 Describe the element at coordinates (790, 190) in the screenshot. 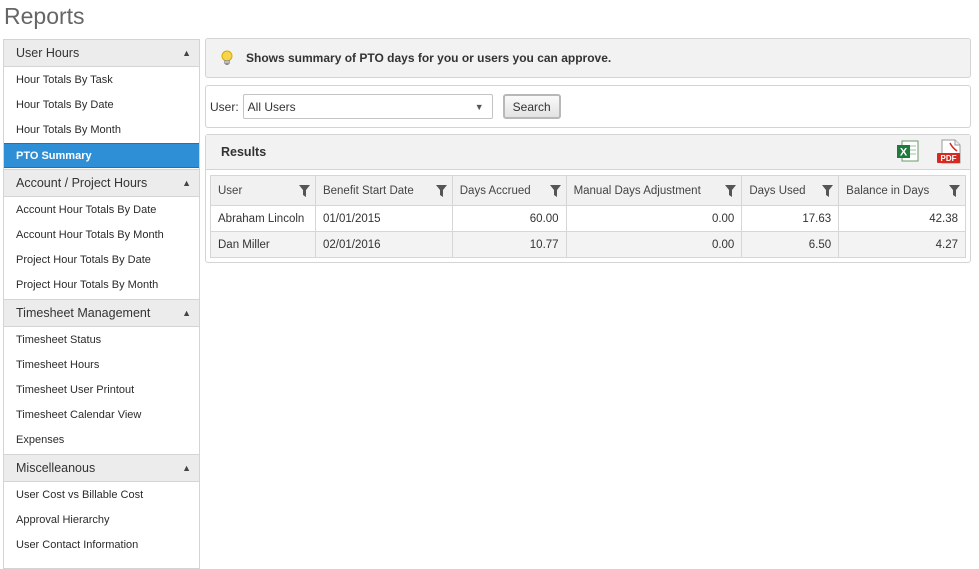

I see `column-header-days-used: Days Used` at that location.